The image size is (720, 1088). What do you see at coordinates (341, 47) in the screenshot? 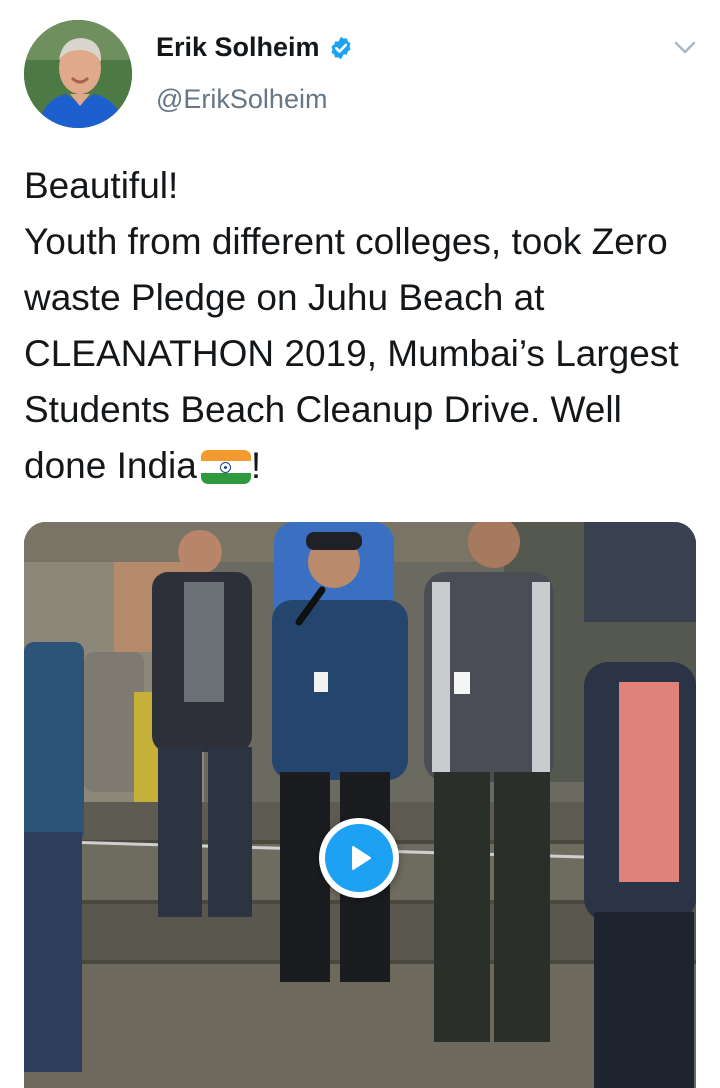
I see `verified-badge-icon` at bounding box center [341, 47].